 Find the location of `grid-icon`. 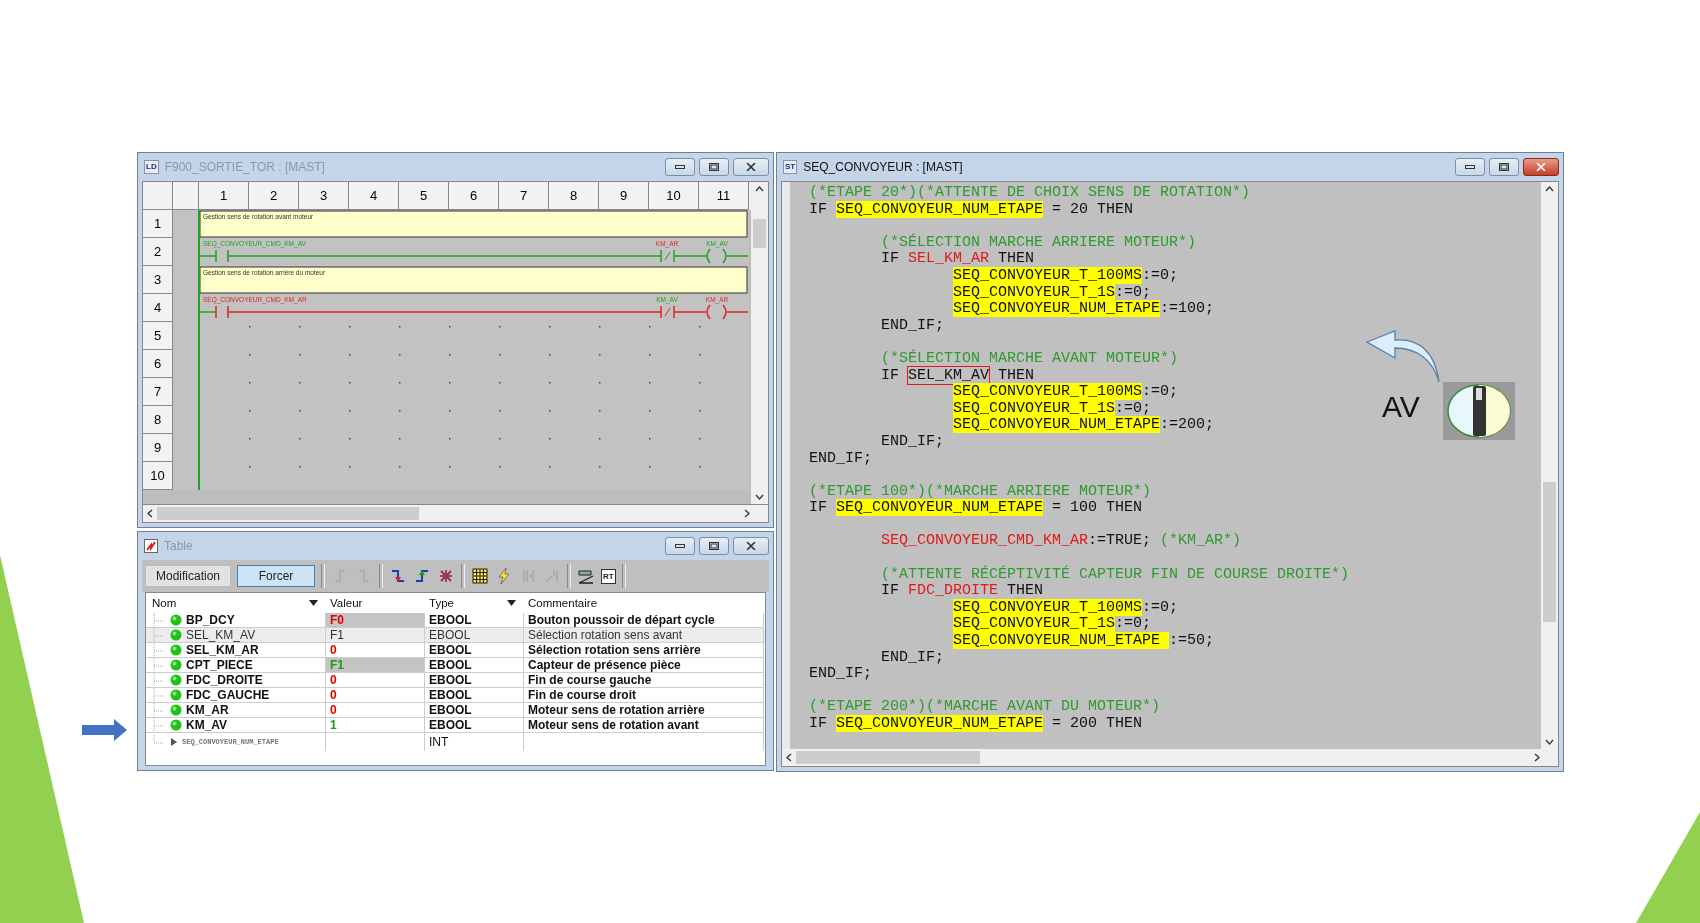

grid-icon is located at coordinates (480, 576).